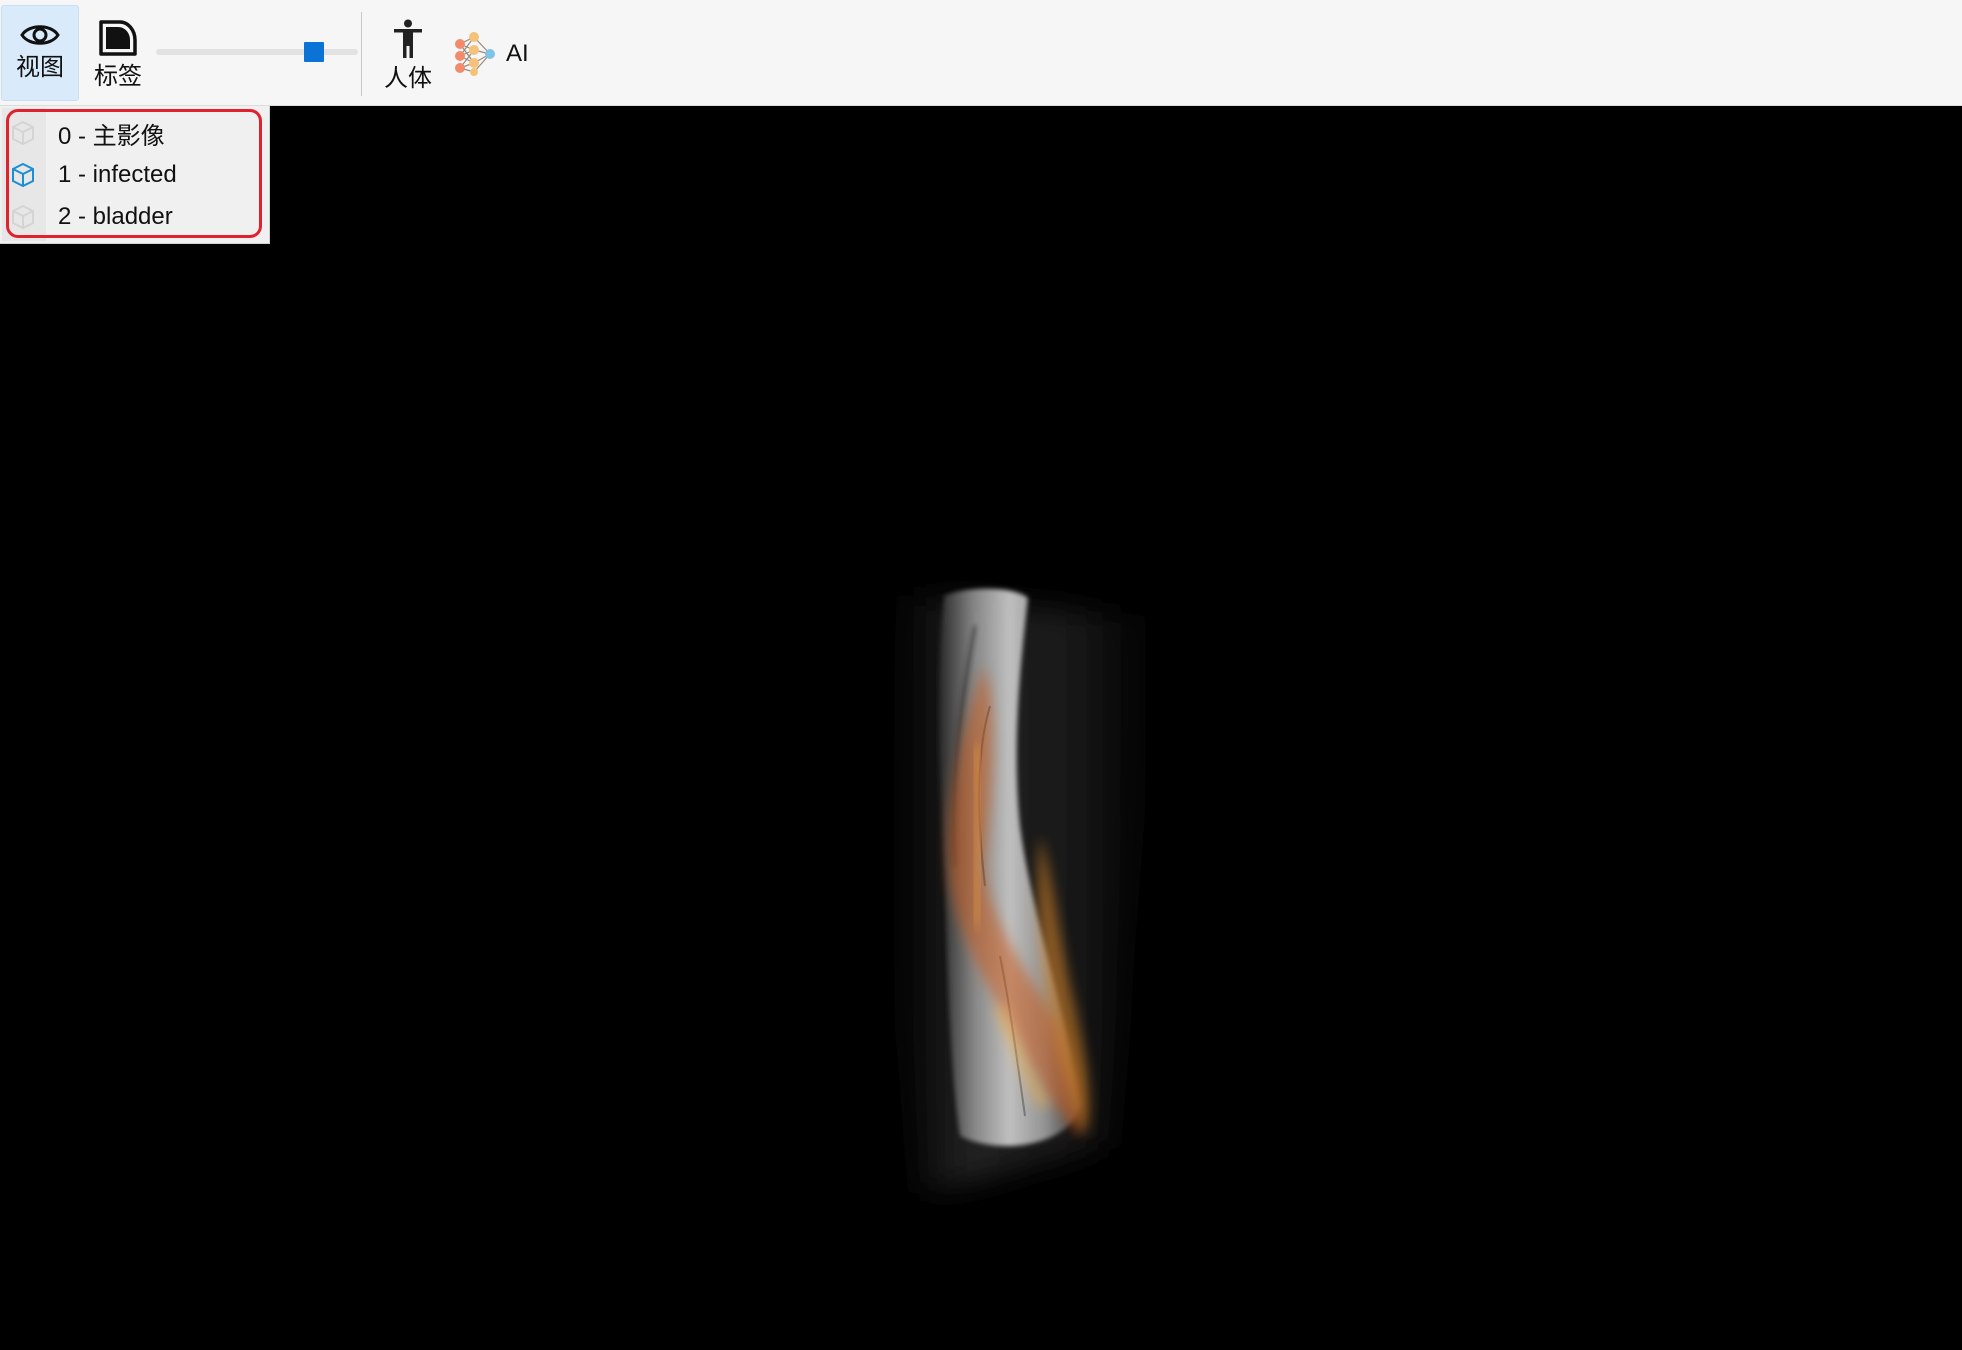  I want to click on layer-item-label: 1 - infected, so click(117, 174).